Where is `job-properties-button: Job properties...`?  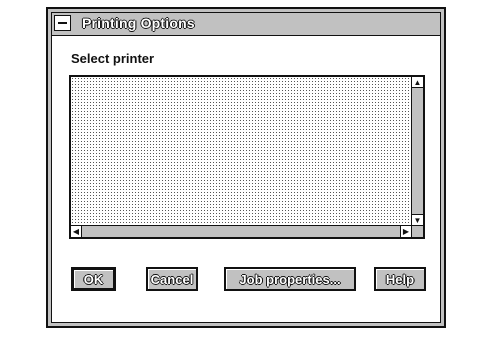
job-properties-button: Job properties... is located at coordinates (290, 279).